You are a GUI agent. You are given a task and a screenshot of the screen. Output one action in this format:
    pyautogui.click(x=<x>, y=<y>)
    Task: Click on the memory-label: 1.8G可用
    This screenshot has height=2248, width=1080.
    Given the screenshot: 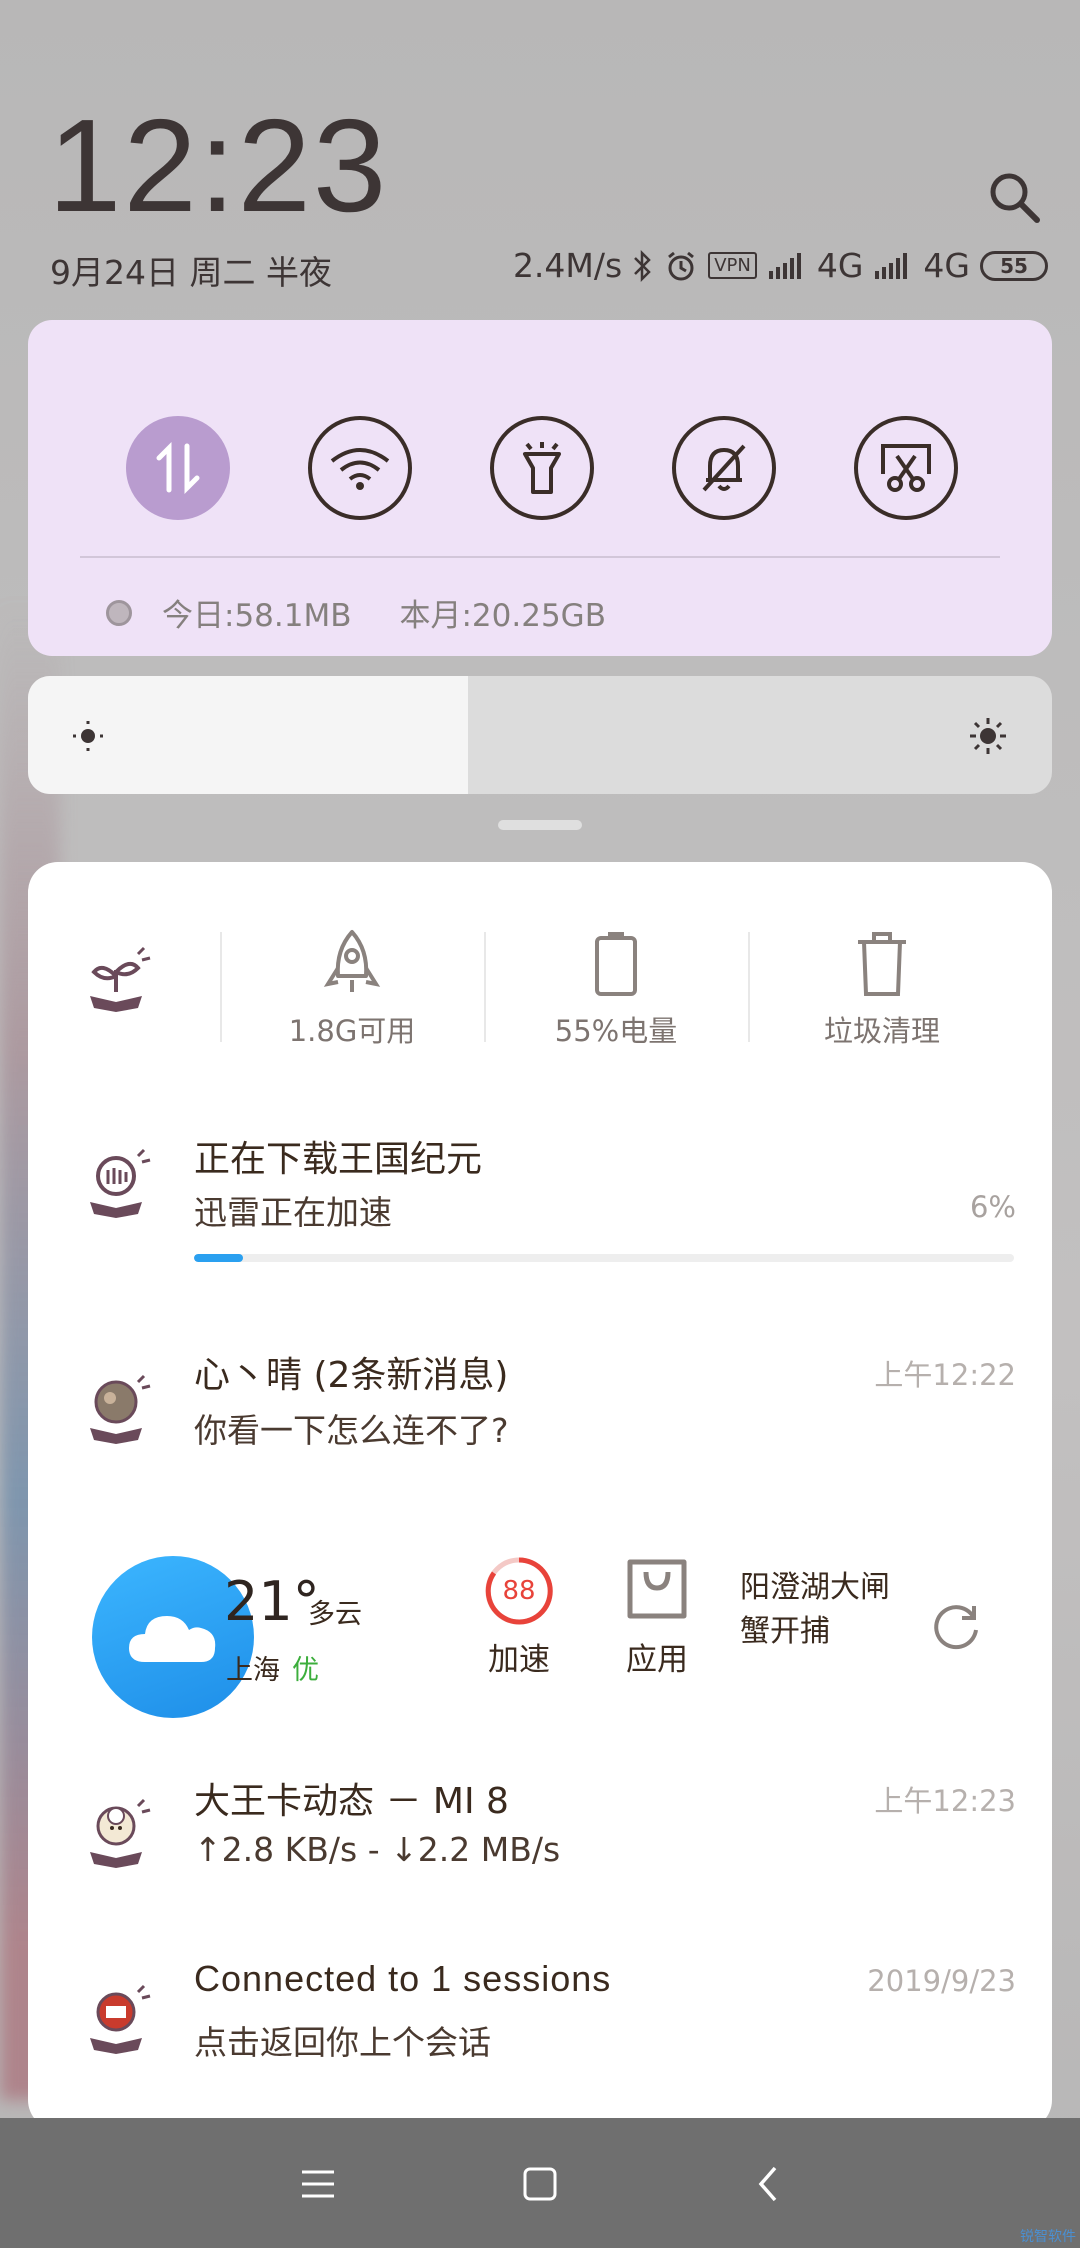 What is the action you would take?
    pyautogui.click(x=352, y=1031)
    